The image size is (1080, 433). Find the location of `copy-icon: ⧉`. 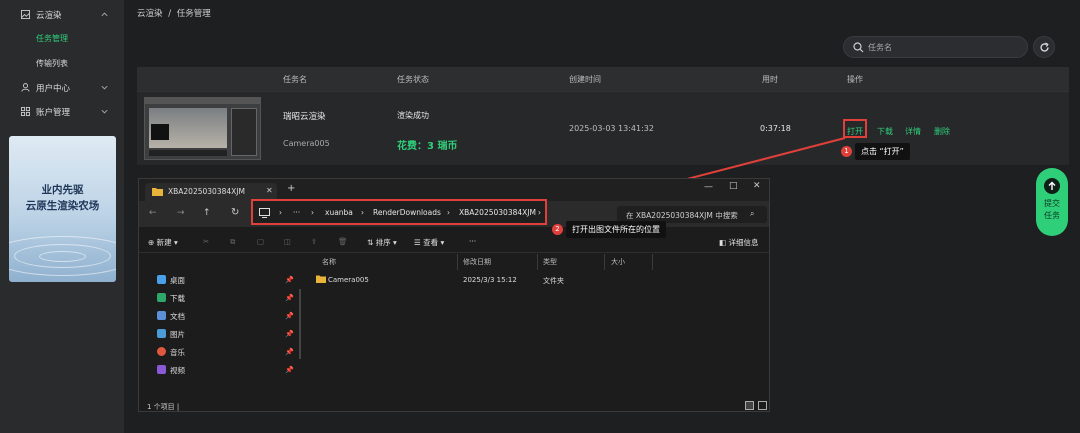

copy-icon: ⧉ is located at coordinates (232, 242).